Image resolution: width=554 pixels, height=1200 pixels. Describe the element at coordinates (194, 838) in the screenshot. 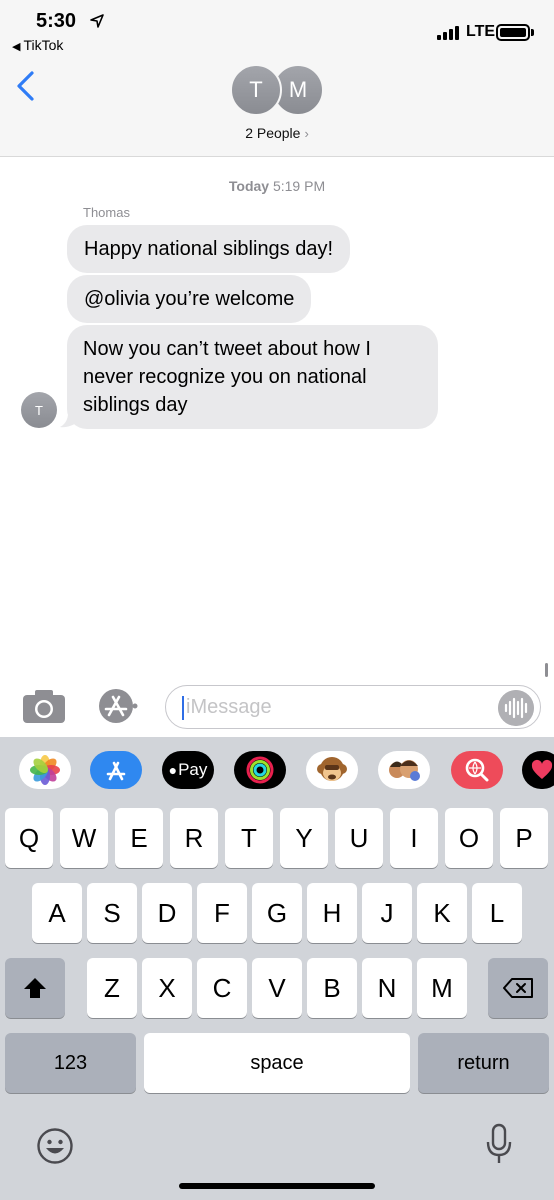

I see `key-r: R` at that location.